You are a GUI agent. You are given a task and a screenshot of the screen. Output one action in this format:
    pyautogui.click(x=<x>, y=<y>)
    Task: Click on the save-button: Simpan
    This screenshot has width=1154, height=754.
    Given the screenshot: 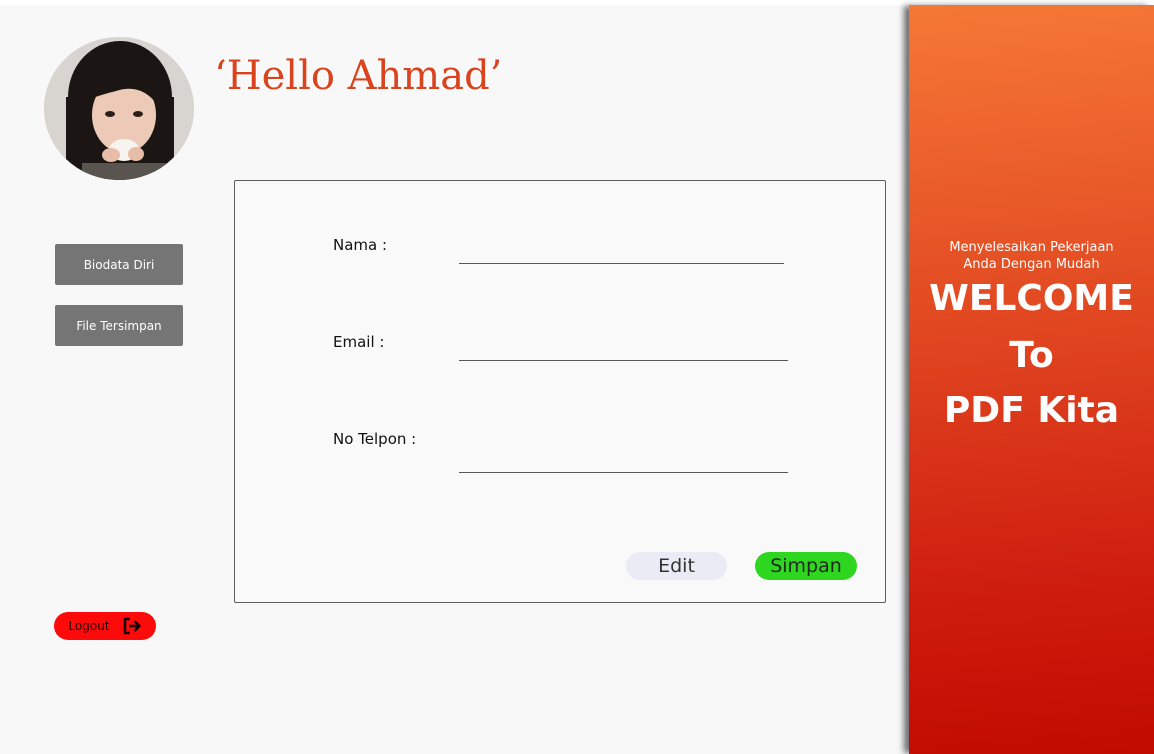 What is the action you would take?
    pyautogui.click(x=806, y=566)
    